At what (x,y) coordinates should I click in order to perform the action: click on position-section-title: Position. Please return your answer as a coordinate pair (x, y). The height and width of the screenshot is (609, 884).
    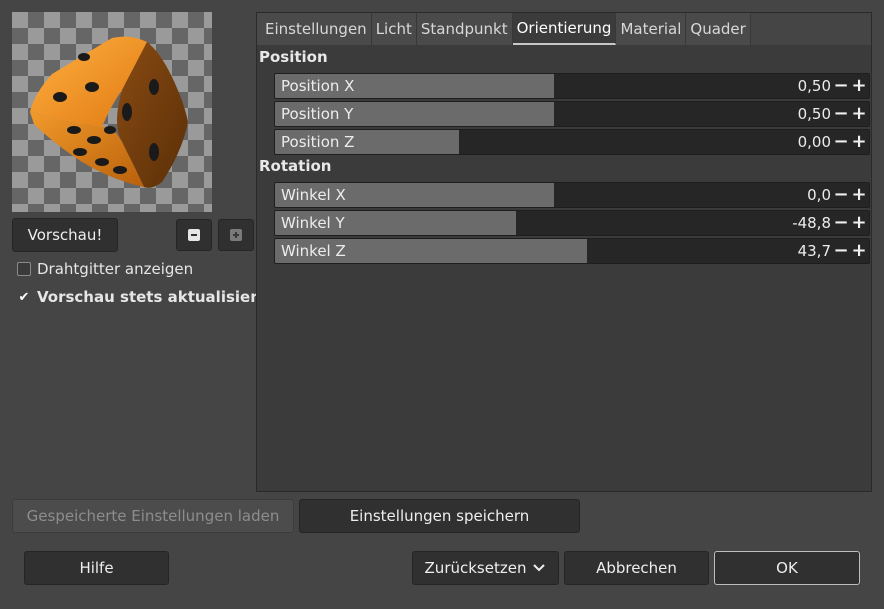
    Looking at the image, I should click on (293, 57).